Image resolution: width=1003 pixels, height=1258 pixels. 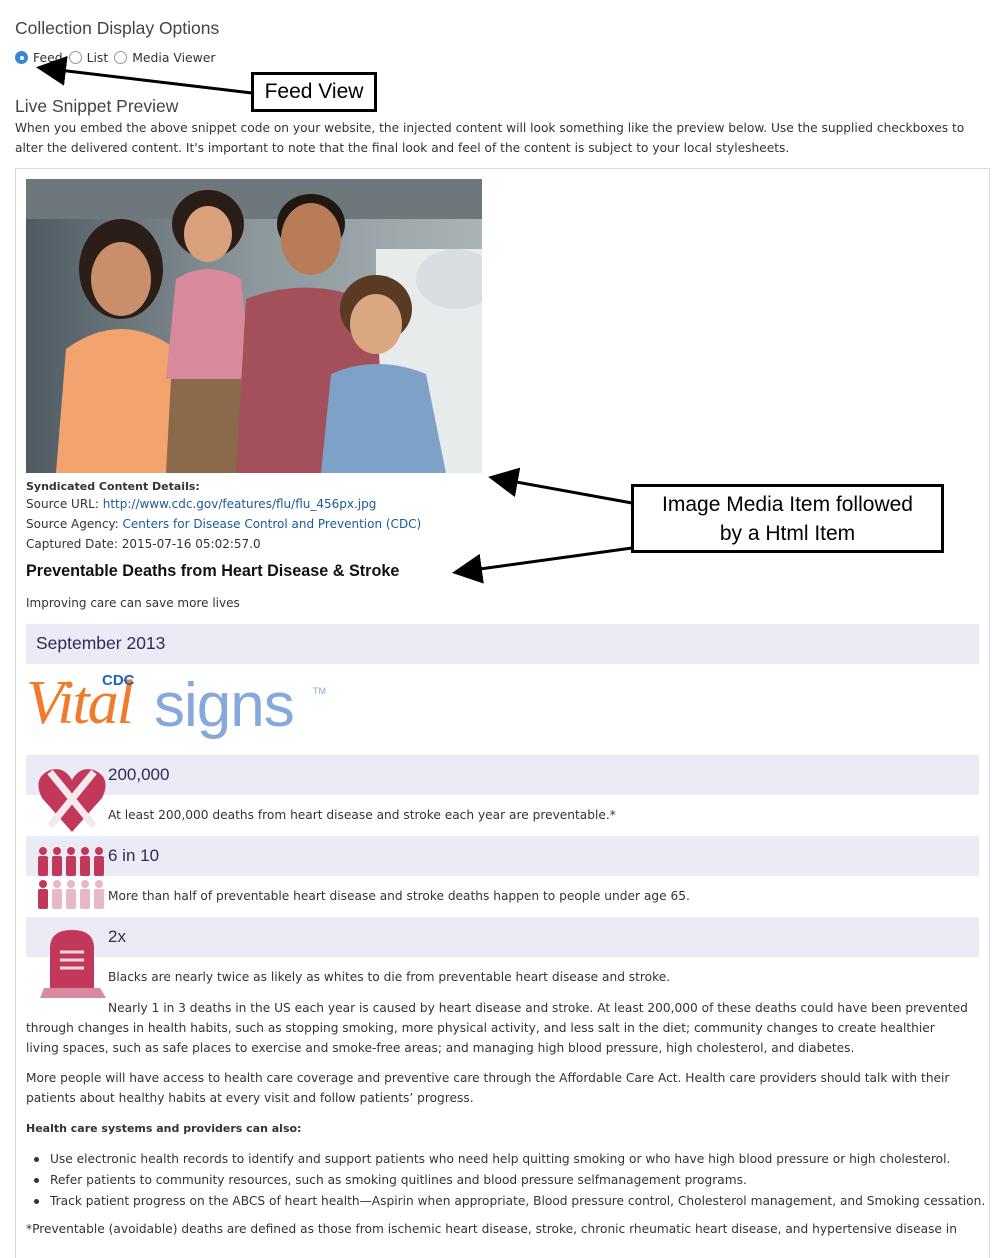 What do you see at coordinates (787, 518) in the screenshot?
I see `media-item-callout: Image Media Item followed by a Html Item` at bounding box center [787, 518].